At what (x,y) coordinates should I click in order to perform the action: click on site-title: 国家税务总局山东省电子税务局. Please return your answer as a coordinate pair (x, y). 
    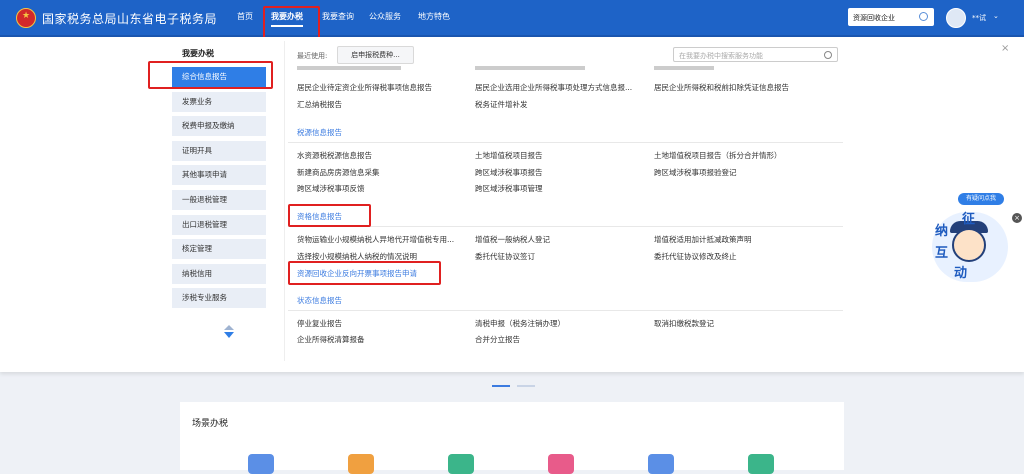
    Looking at the image, I should click on (130, 19).